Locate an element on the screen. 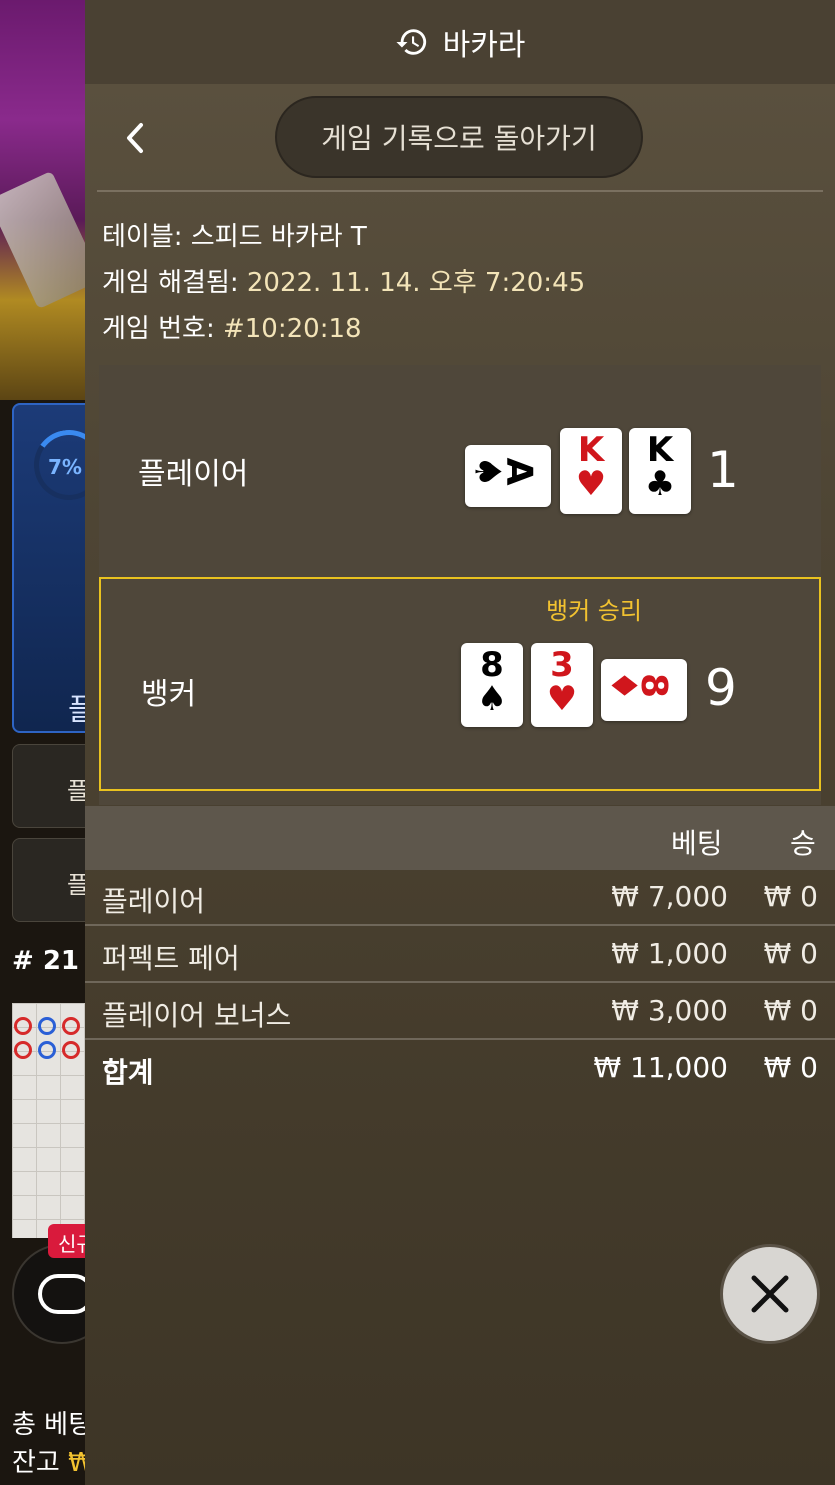 The width and height of the screenshot is (835, 1485). playing-card: K ♥ is located at coordinates (591, 471).